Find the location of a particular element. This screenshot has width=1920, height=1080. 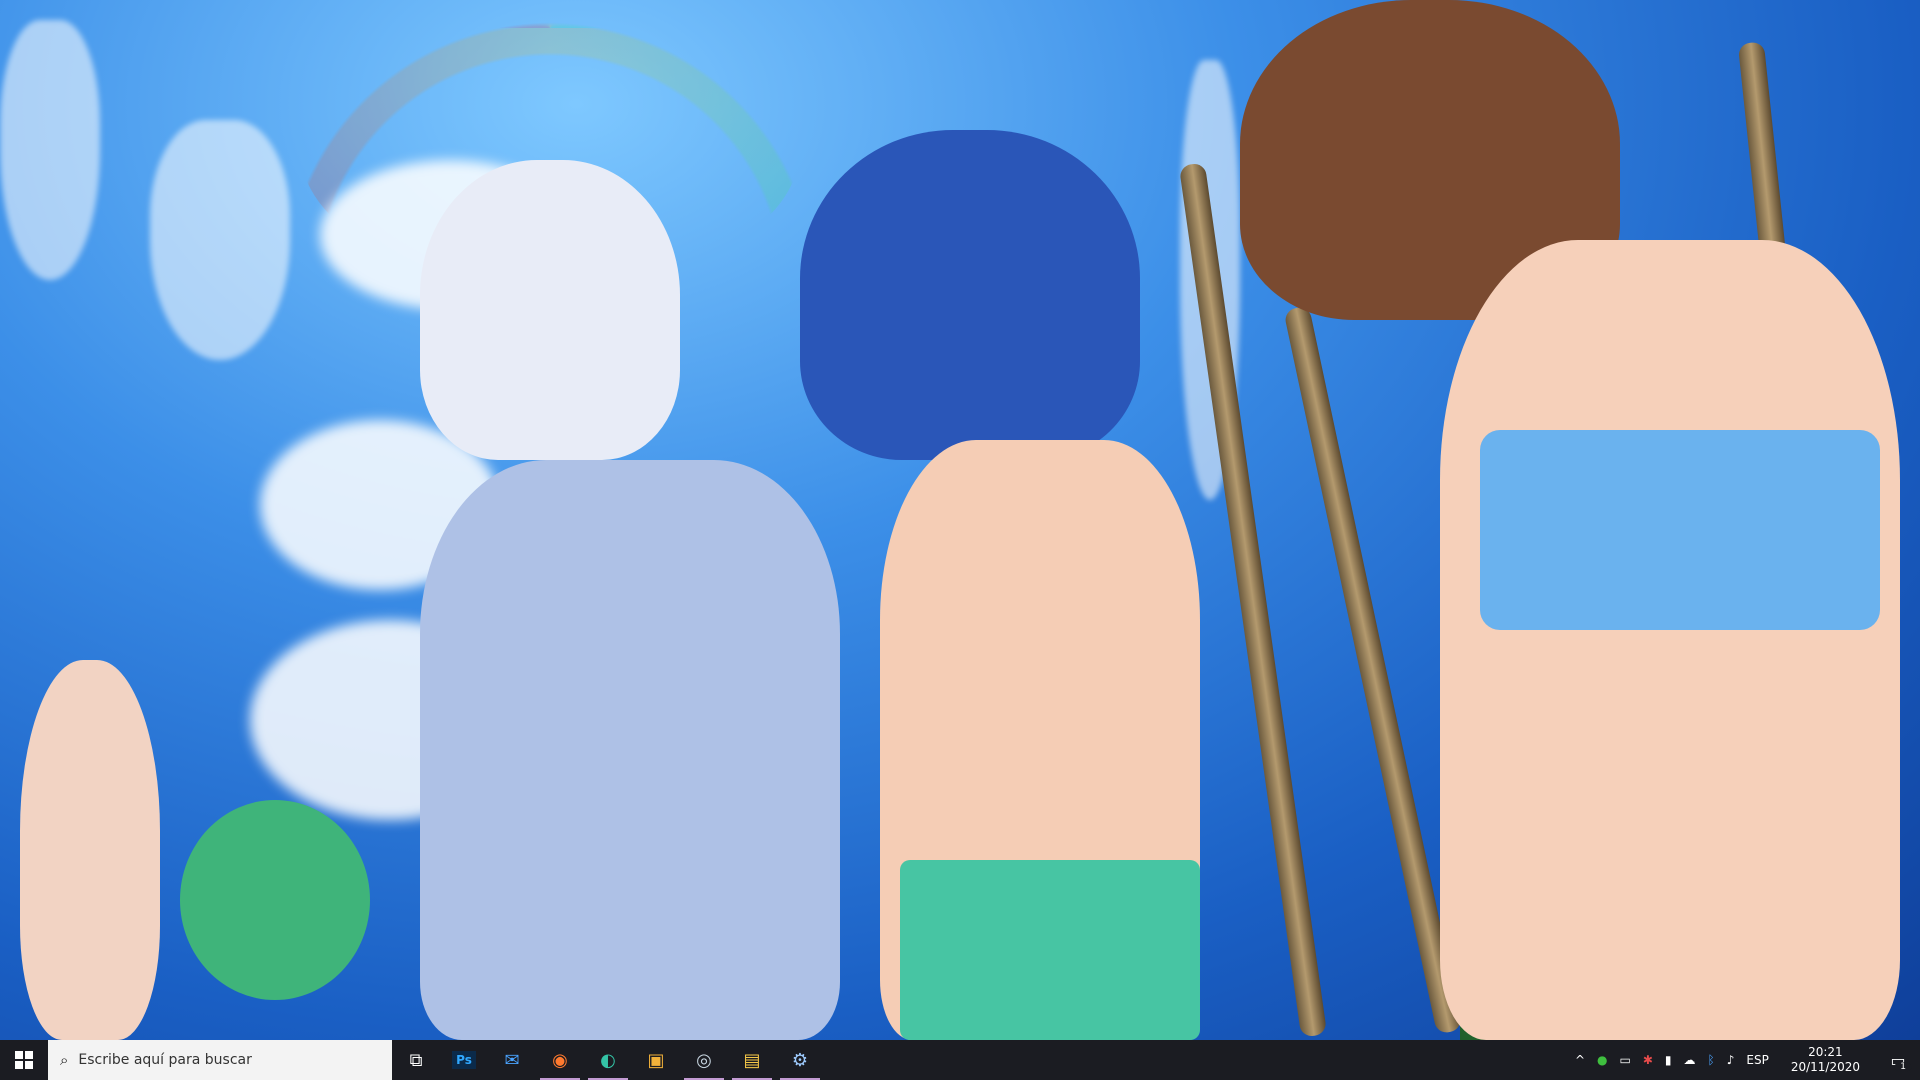

edge-button: ◐ is located at coordinates (608, 1060).